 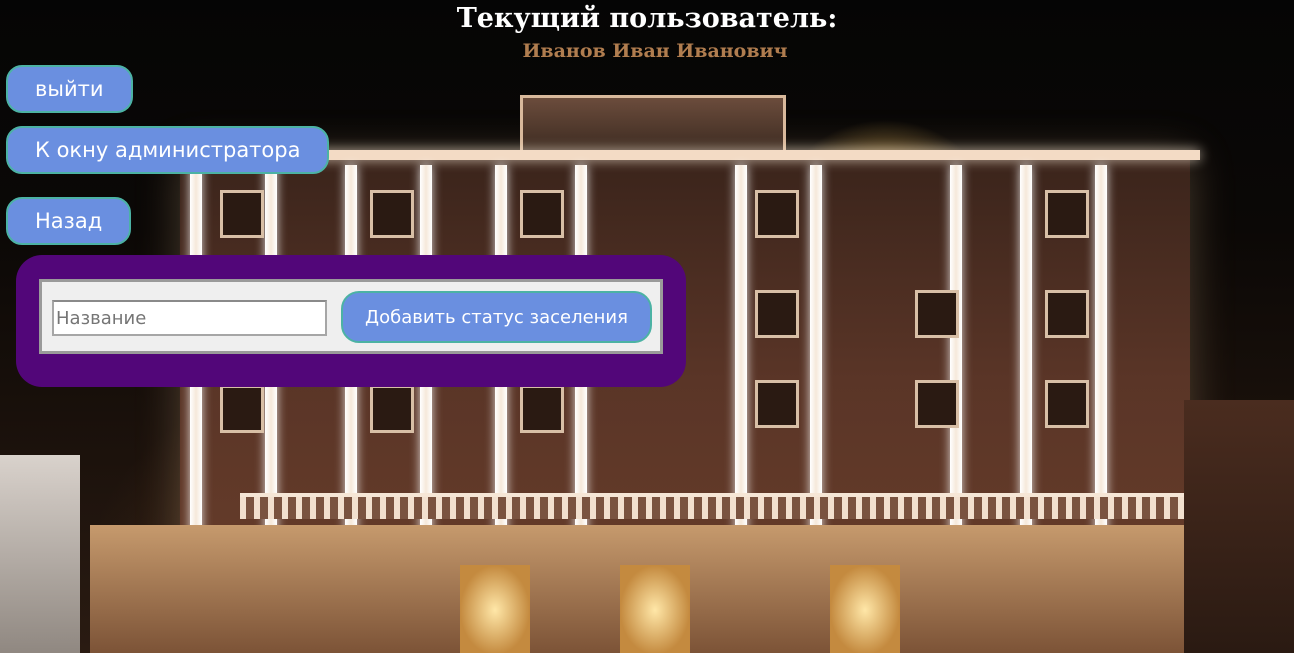 I want to click on back-button: Назад, so click(x=69, y=221).